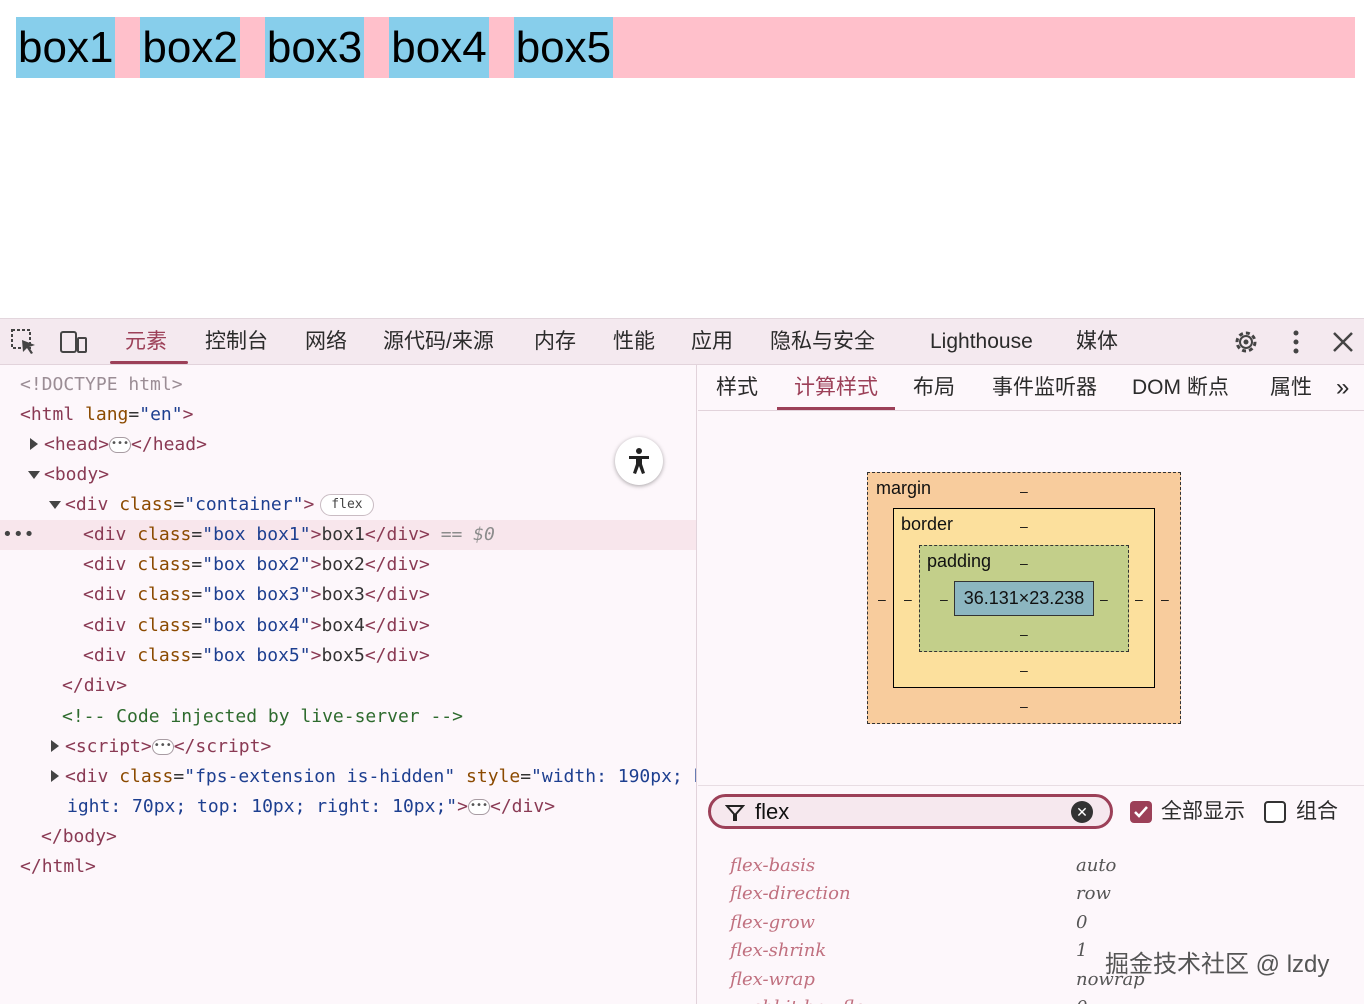  Describe the element at coordinates (1246, 342) in the screenshot. I see `gear-icon` at that location.